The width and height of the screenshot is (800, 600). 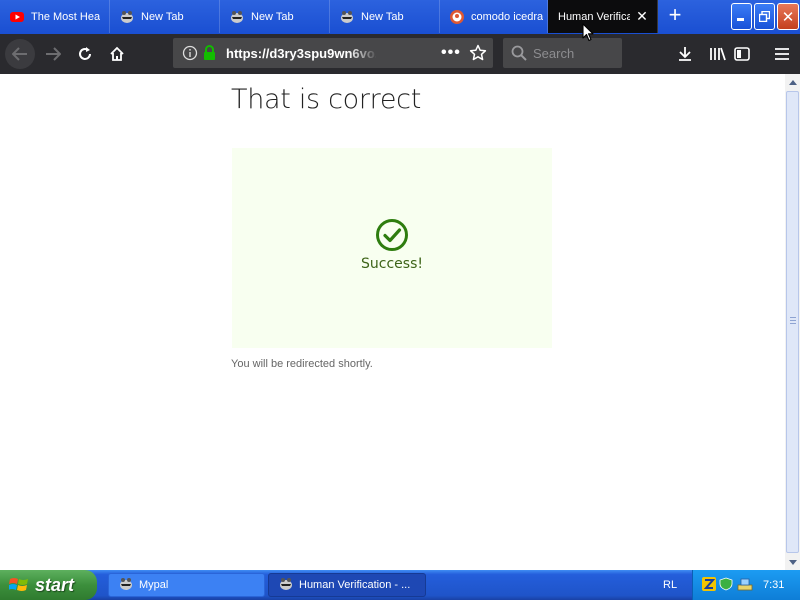 What do you see at coordinates (741, 16) in the screenshot?
I see `minimize-button` at bounding box center [741, 16].